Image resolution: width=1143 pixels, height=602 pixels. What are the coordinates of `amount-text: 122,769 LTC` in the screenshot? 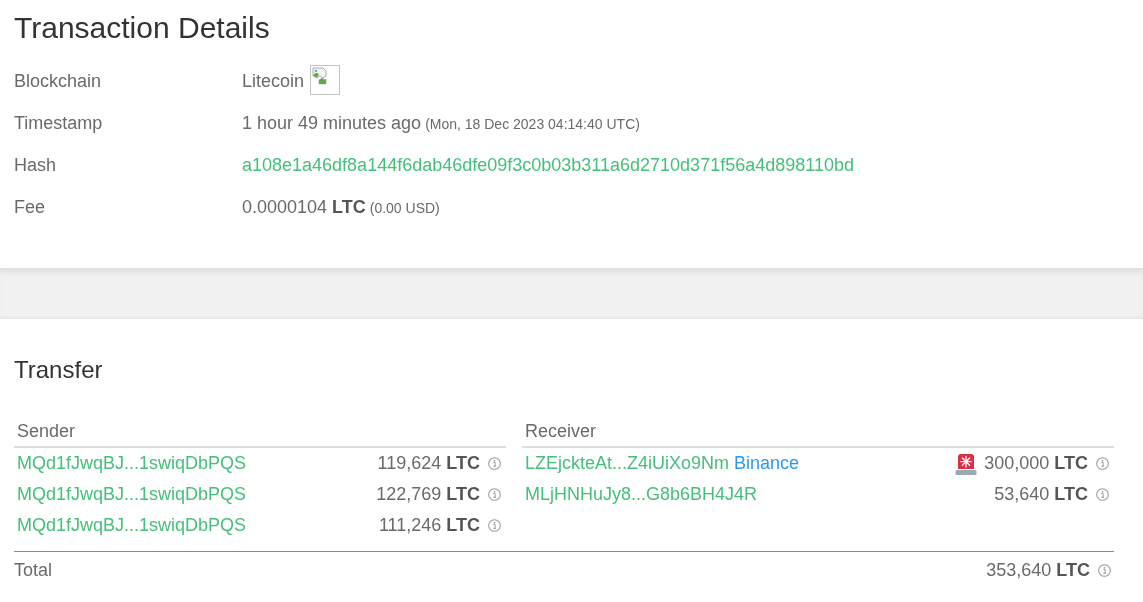 It's located at (428, 494).